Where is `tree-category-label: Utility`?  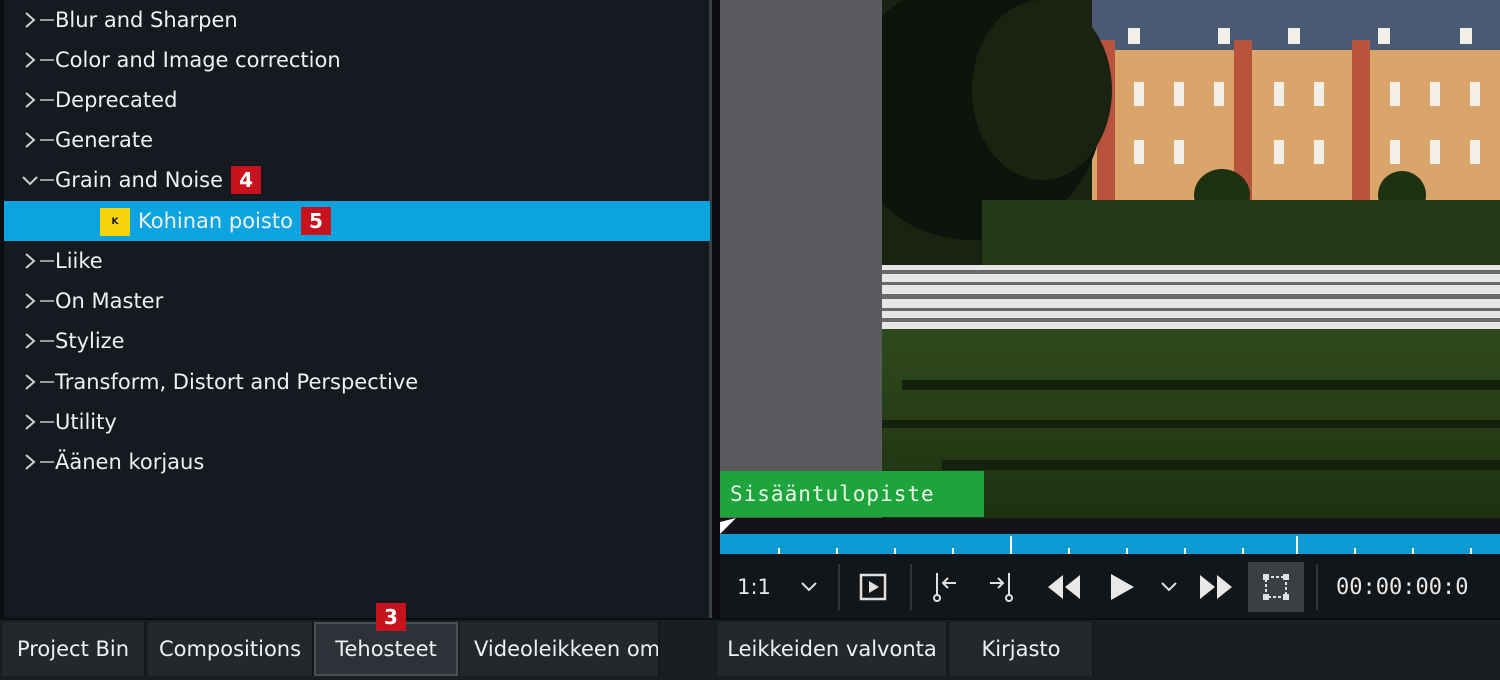
tree-category-label: Utility is located at coordinates (86, 422).